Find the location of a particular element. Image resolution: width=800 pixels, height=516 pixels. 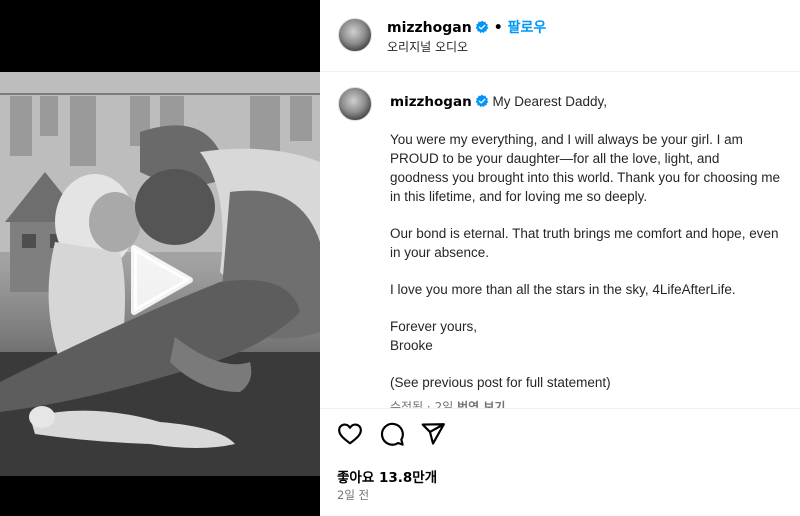

caption-greeting: My Dearest Daddy, is located at coordinates (549, 101).